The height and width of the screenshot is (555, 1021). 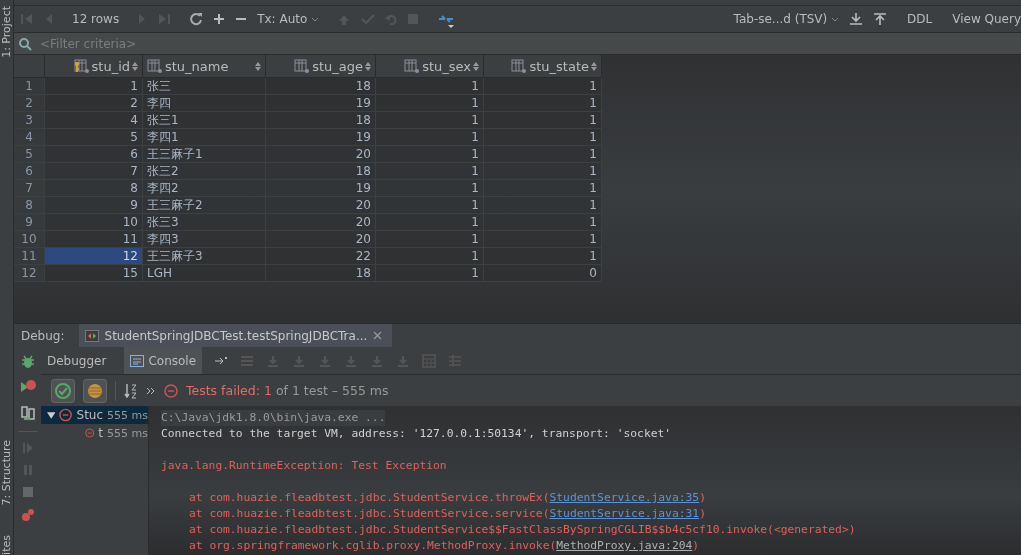 What do you see at coordinates (29, 154) in the screenshot?
I see `row-number: 5` at bounding box center [29, 154].